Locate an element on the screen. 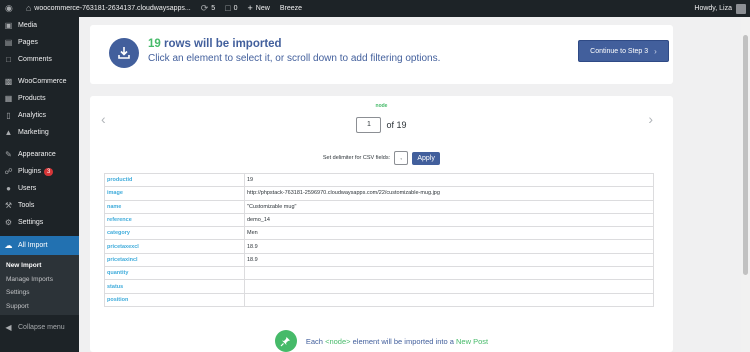 The width and height of the screenshot is (750, 352). comments-link: □ 0 is located at coordinates (231, 8).